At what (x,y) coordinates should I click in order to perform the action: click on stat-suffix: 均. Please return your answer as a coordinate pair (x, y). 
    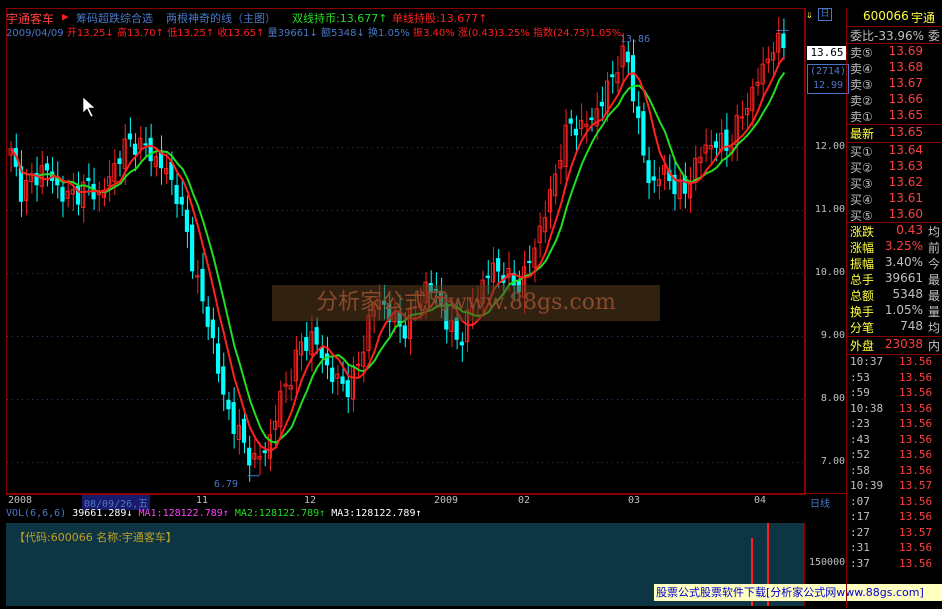
    Looking at the image, I should click on (933, 328).